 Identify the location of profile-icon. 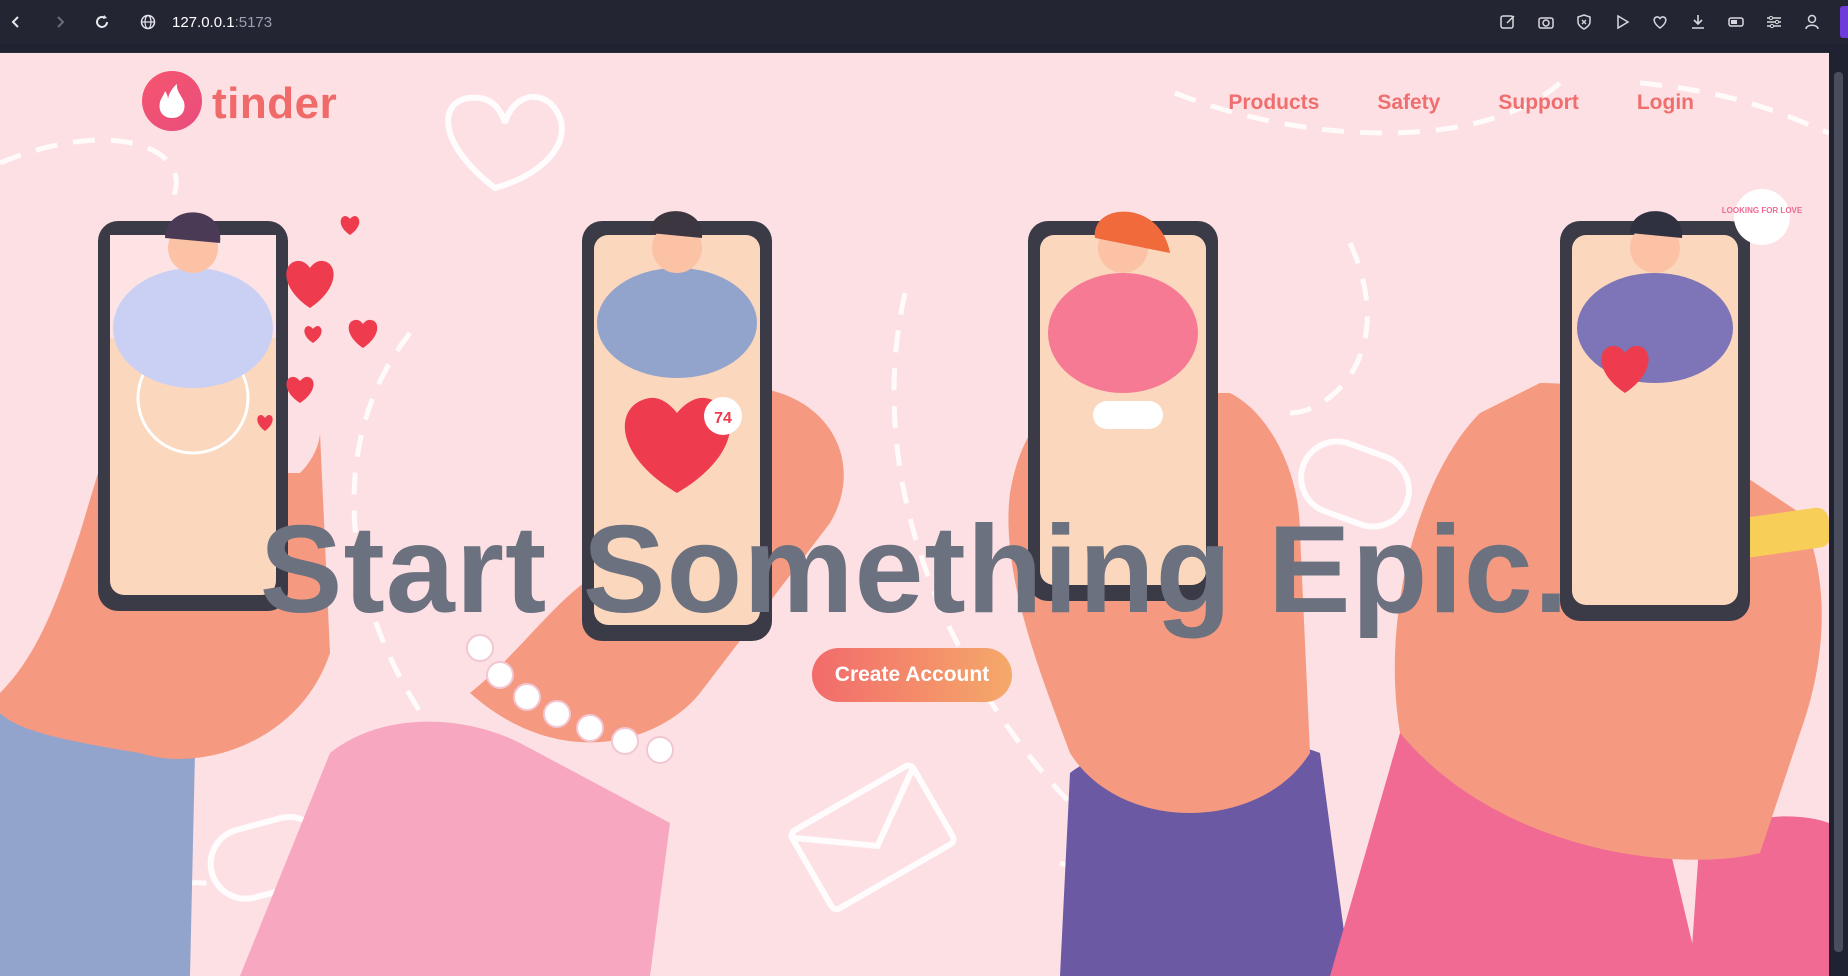
(1812, 22).